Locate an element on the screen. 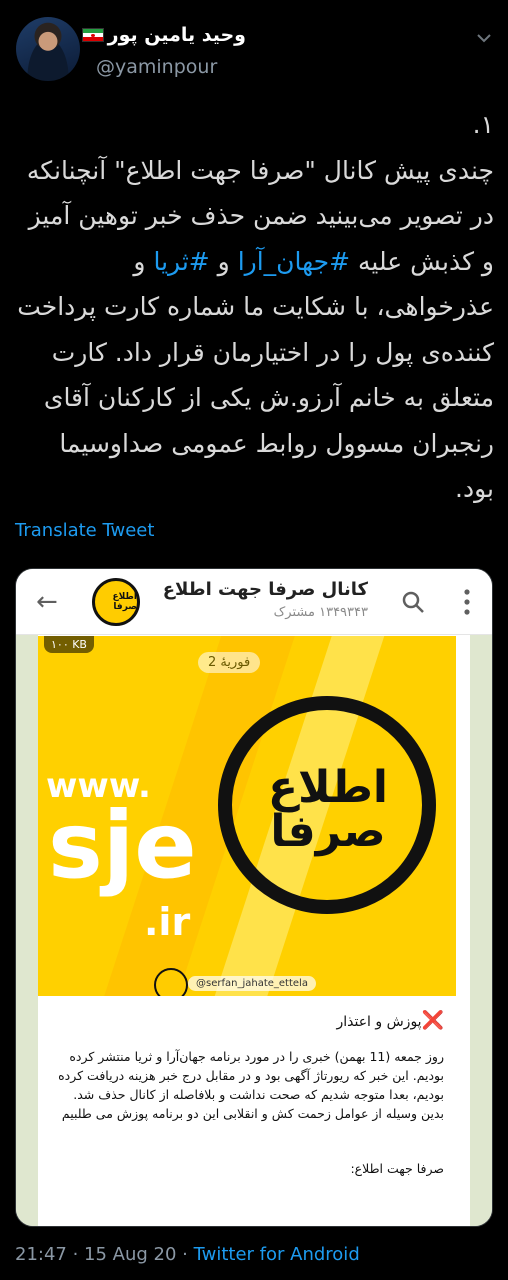 The image size is (508, 1280). instagram-handle: @serfan_jahate_ettela is located at coordinates (252, 983).